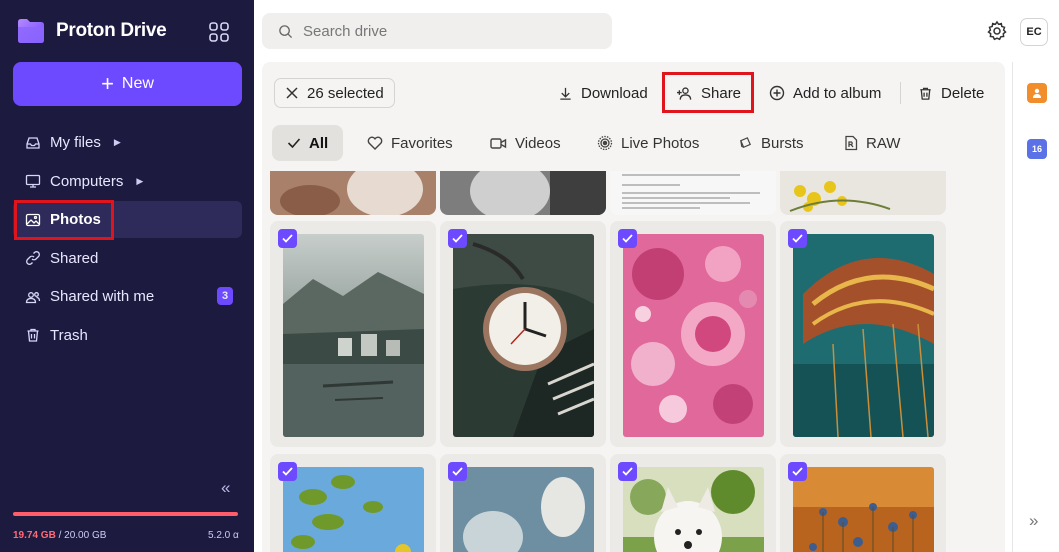 Image resolution: width=1059 pixels, height=552 pixels. What do you see at coordinates (963, 93) in the screenshot?
I see `delete-label: Delete` at bounding box center [963, 93].